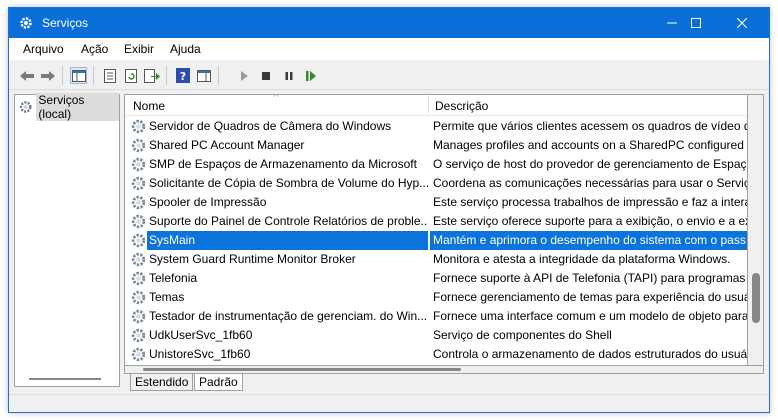 This screenshot has height=420, width=778. What do you see at coordinates (25, 107) in the screenshot?
I see `services-gear-icon` at bounding box center [25, 107].